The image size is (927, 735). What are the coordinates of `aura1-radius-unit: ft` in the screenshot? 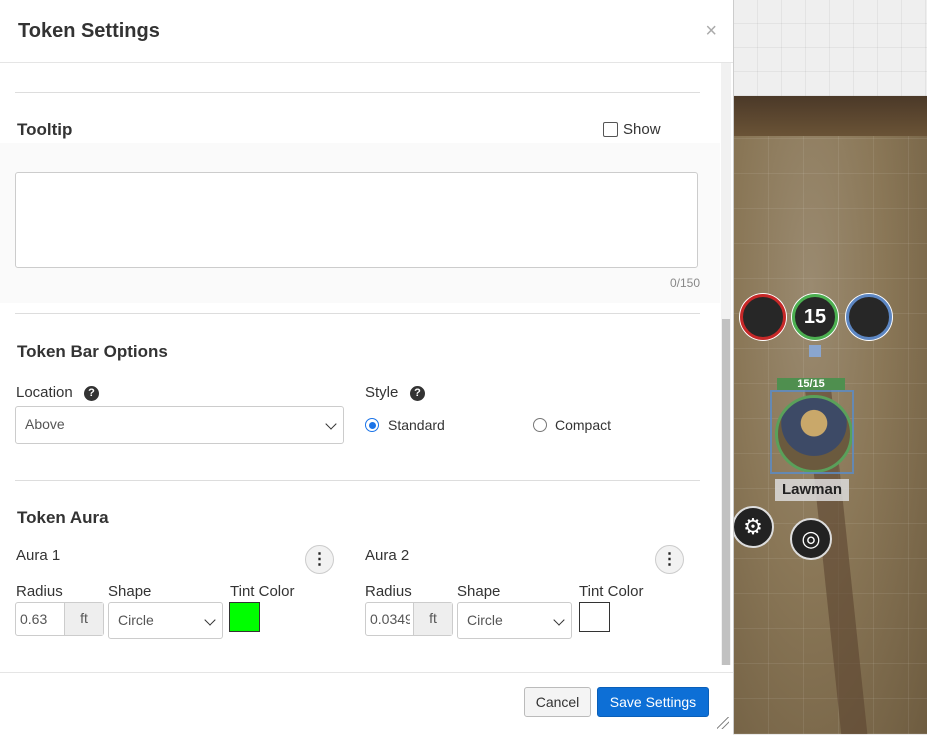 It's located at (83, 619).